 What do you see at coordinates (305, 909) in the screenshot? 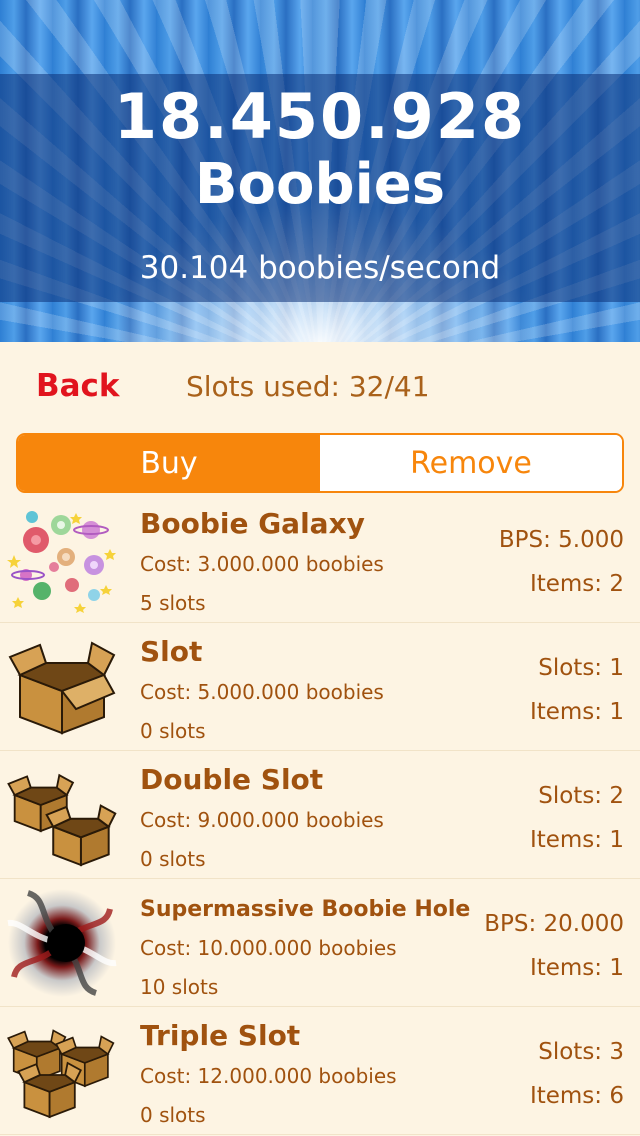
I see `item-name: Supermassive Boobie Hole` at bounding box center [305, 909].